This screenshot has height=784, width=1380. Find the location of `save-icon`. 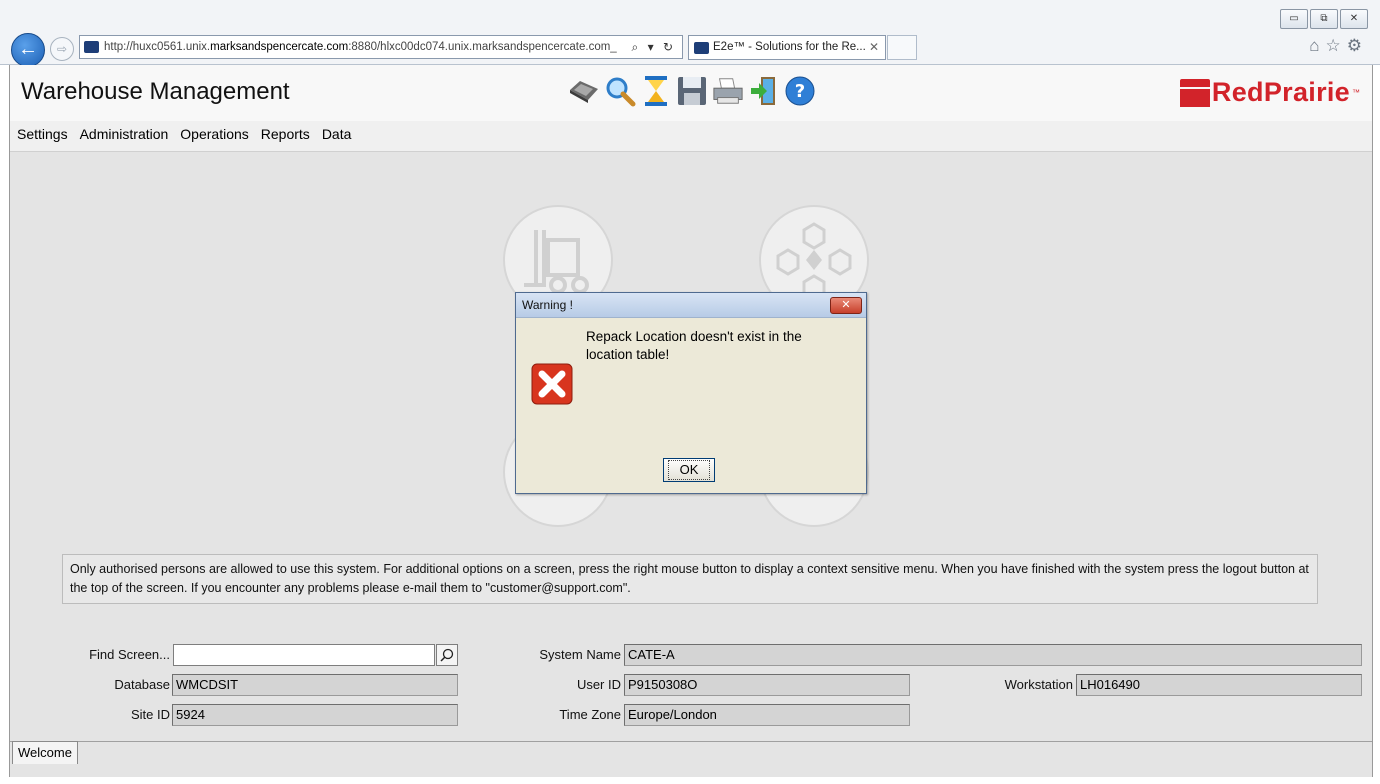

save-icon is located at coordinates (692, 91).